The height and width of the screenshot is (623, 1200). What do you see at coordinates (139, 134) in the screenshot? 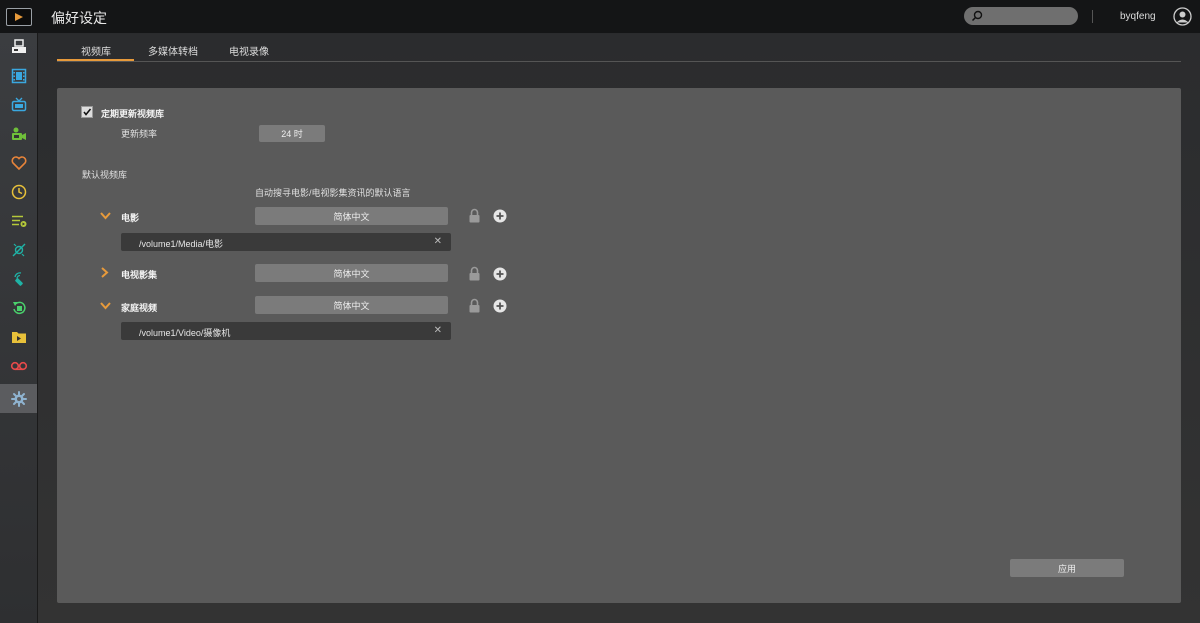
I see `frequency-label: 更新频率` at bounding box center [139, 134].